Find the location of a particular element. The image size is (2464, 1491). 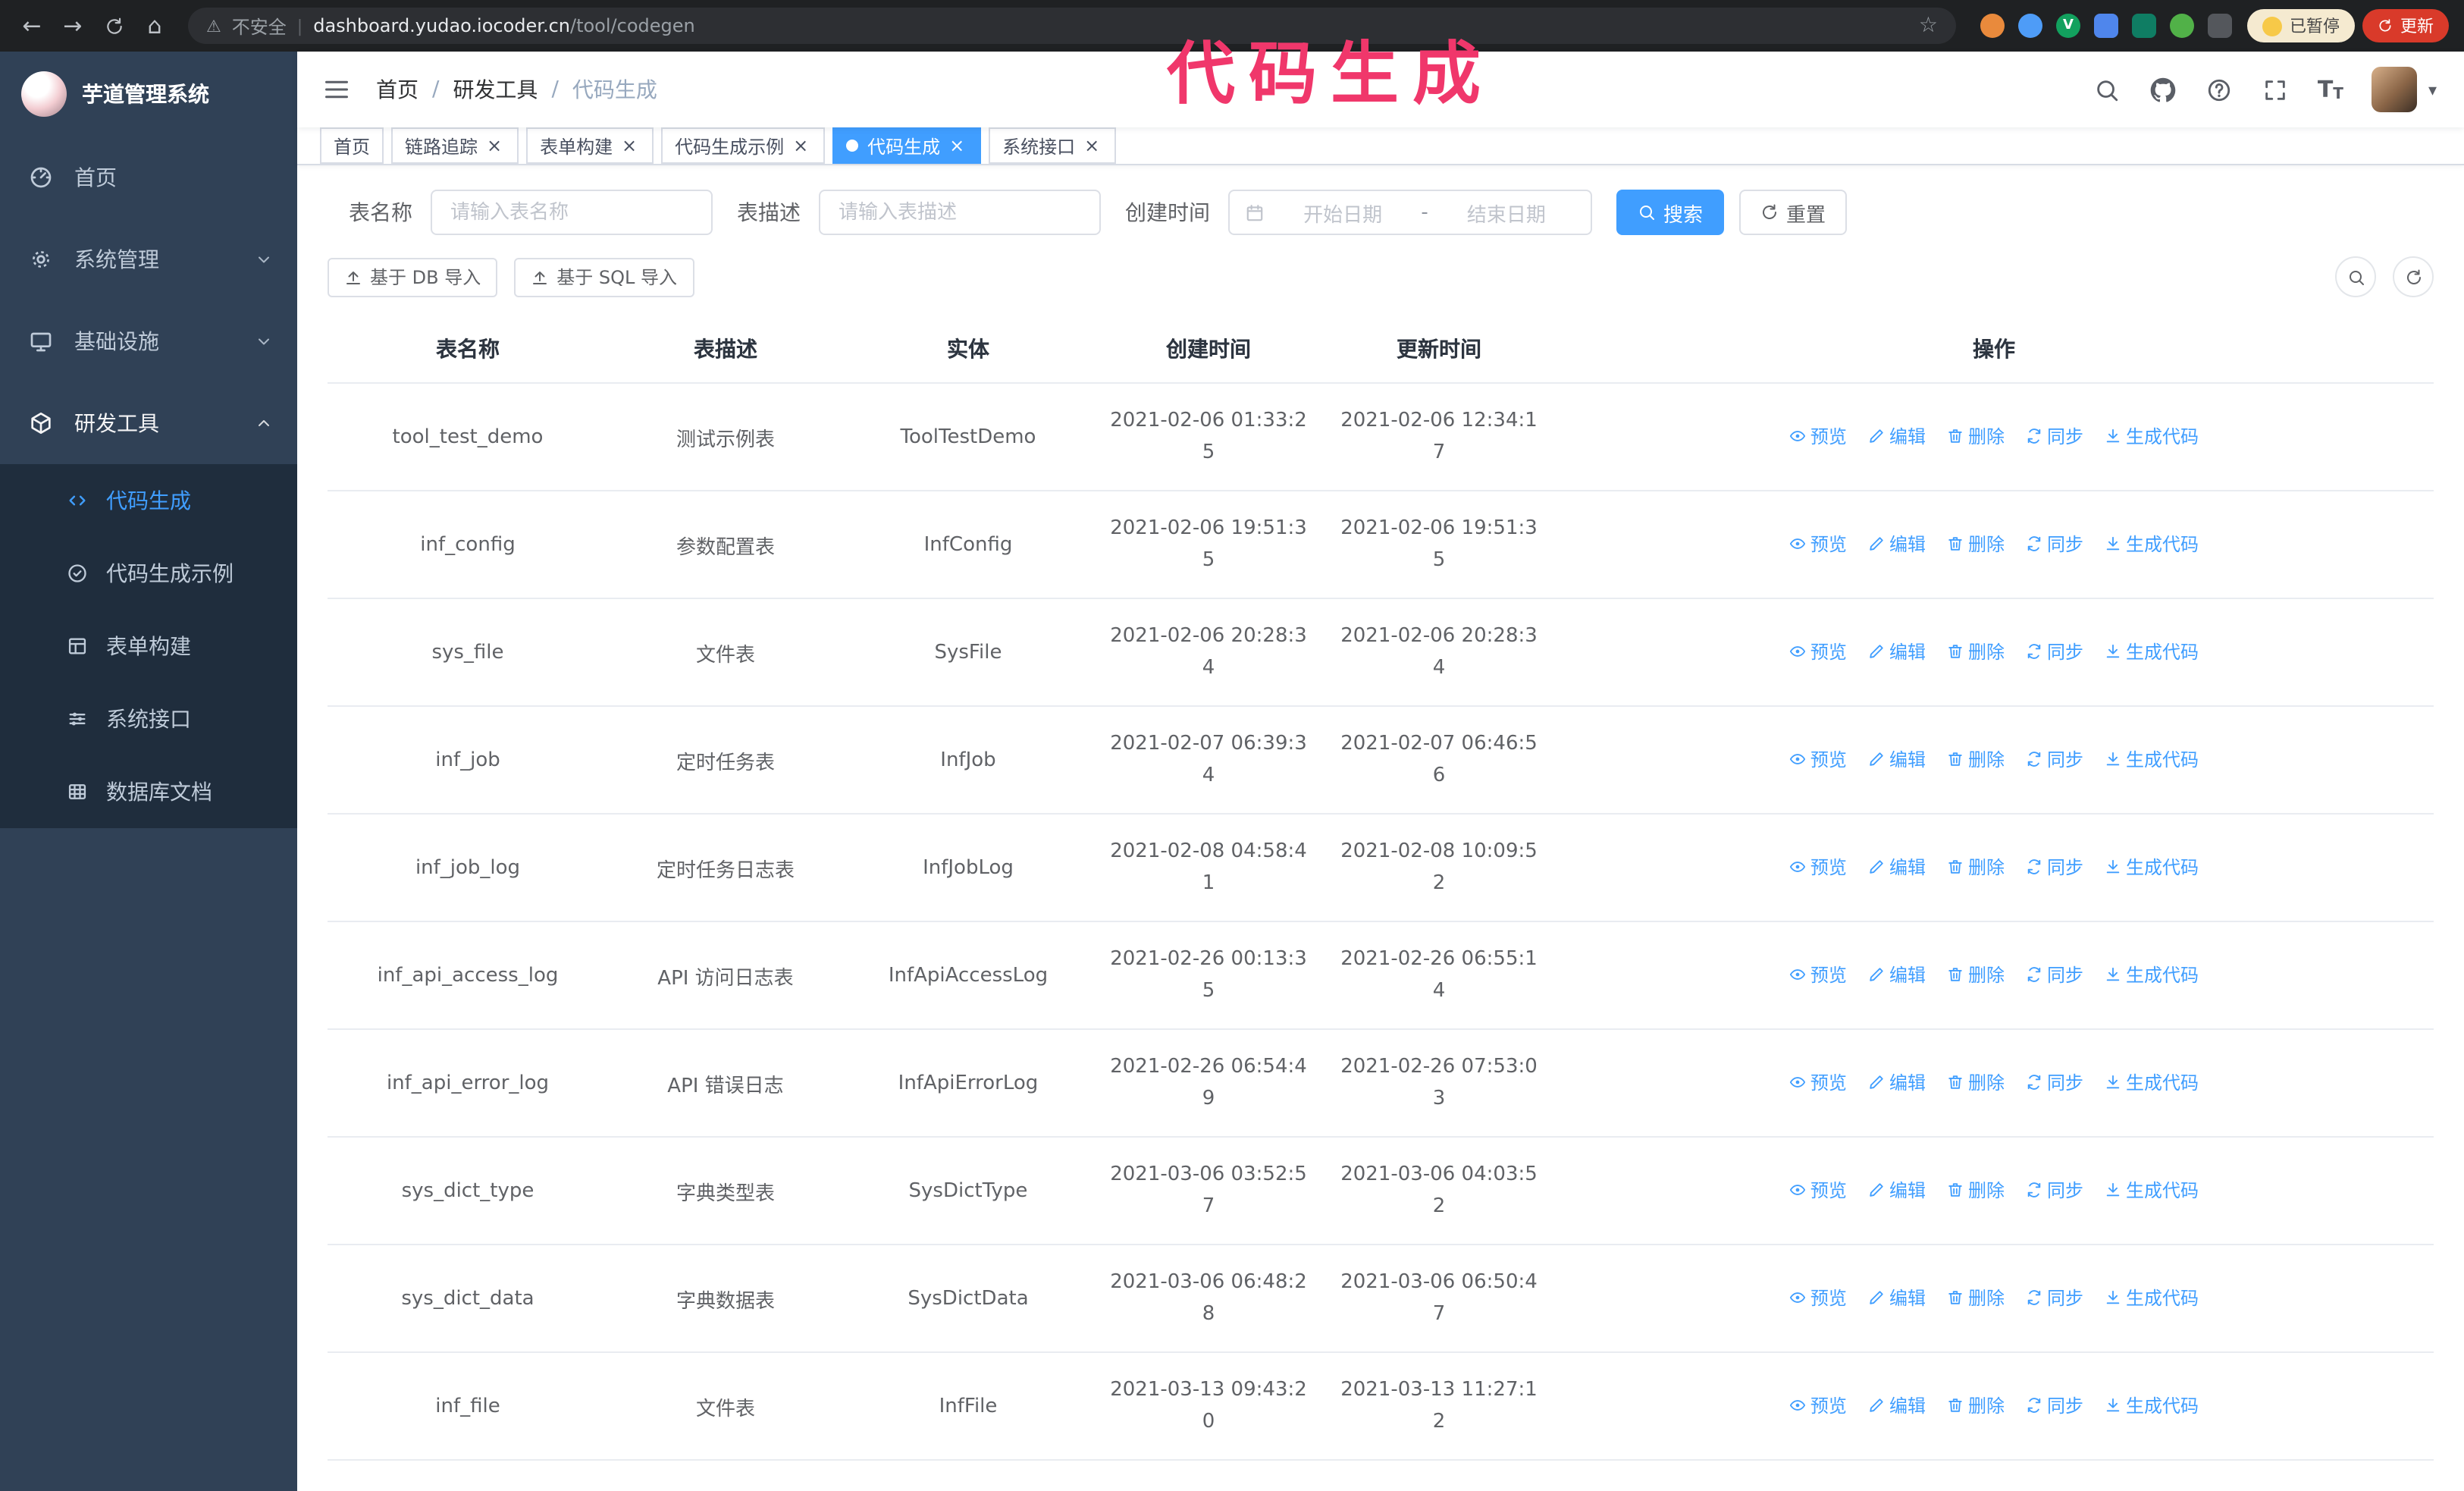

sidebar-item-db-docs: 数据库文档 is located at coordinates (148, 791).